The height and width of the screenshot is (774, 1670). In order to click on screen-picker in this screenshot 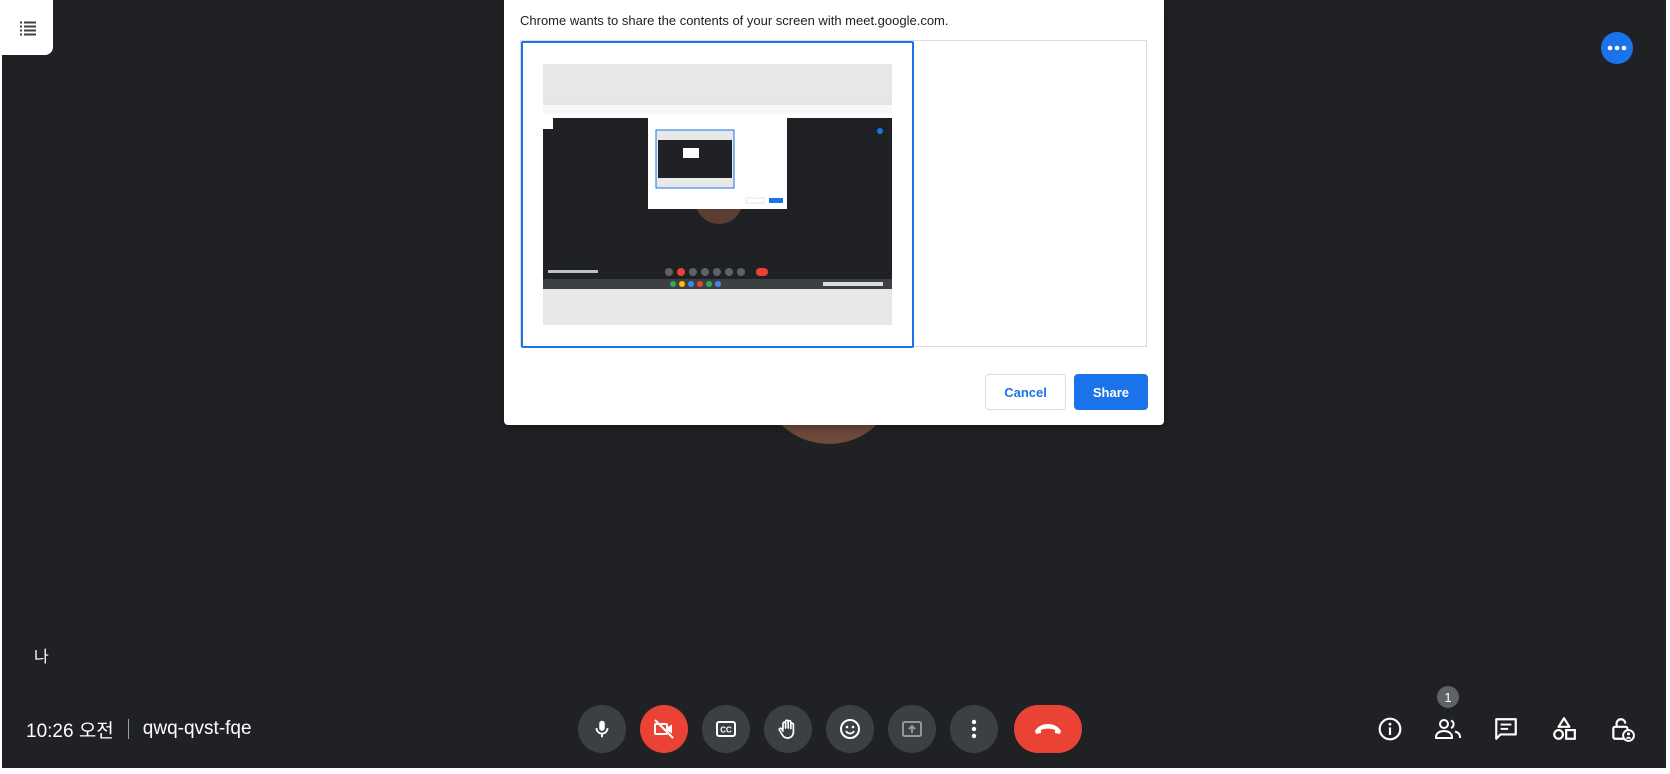, I will do `click(833, 194)`.